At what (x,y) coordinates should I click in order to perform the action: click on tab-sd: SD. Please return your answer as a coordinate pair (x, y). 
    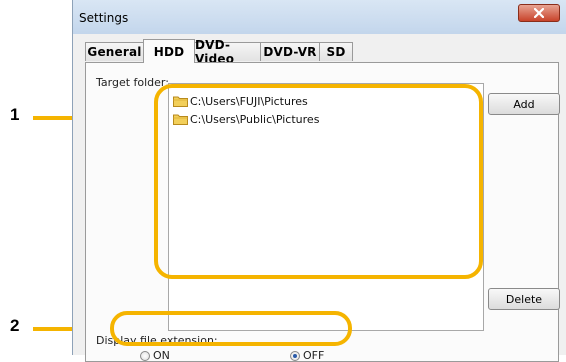
    Looking at the image, I should click on (336, 51).